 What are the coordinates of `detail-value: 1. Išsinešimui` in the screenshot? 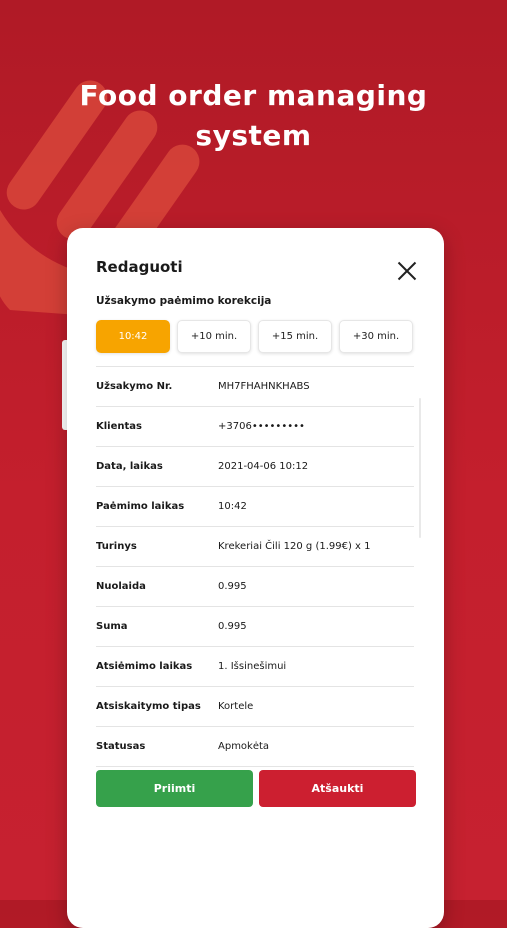 It's located at (252, 666).